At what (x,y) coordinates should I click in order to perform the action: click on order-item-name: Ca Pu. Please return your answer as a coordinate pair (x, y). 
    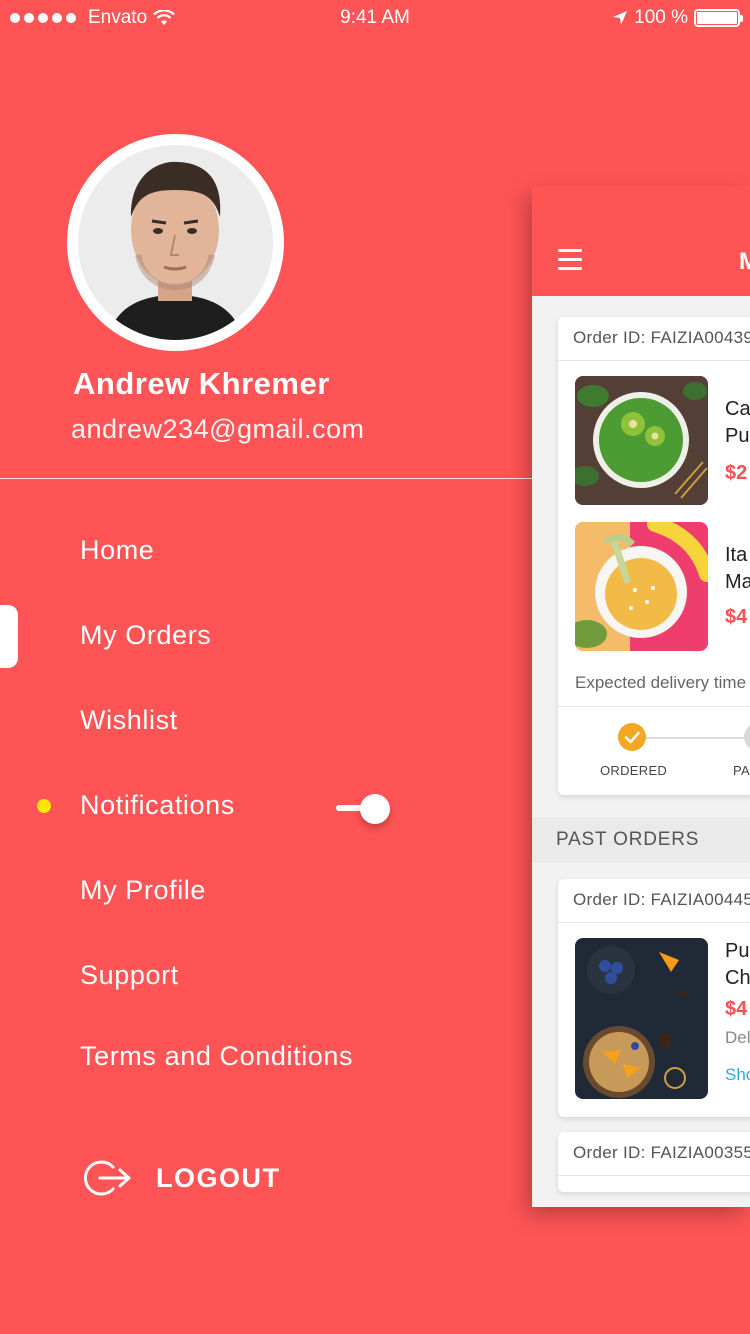
    Looking at the image, I should click on (737, 422).